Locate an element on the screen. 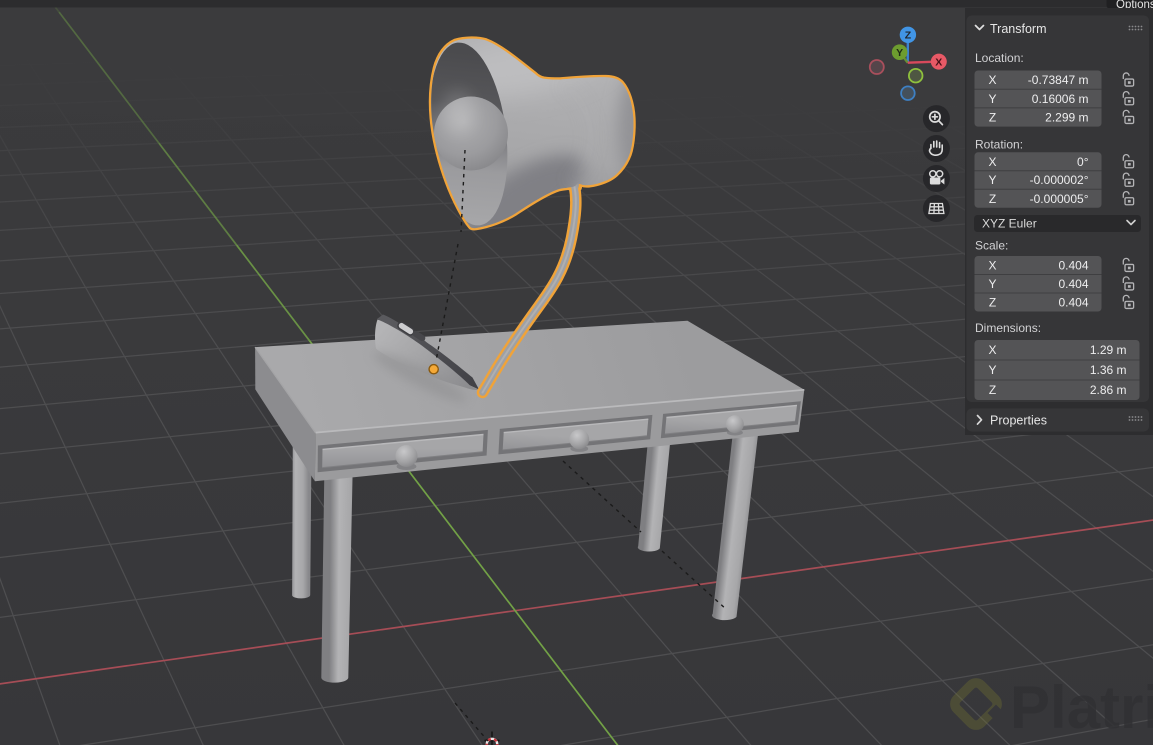 The image size is (1153, 745). svg-text: 0° is located at coordinates (1083, 162).